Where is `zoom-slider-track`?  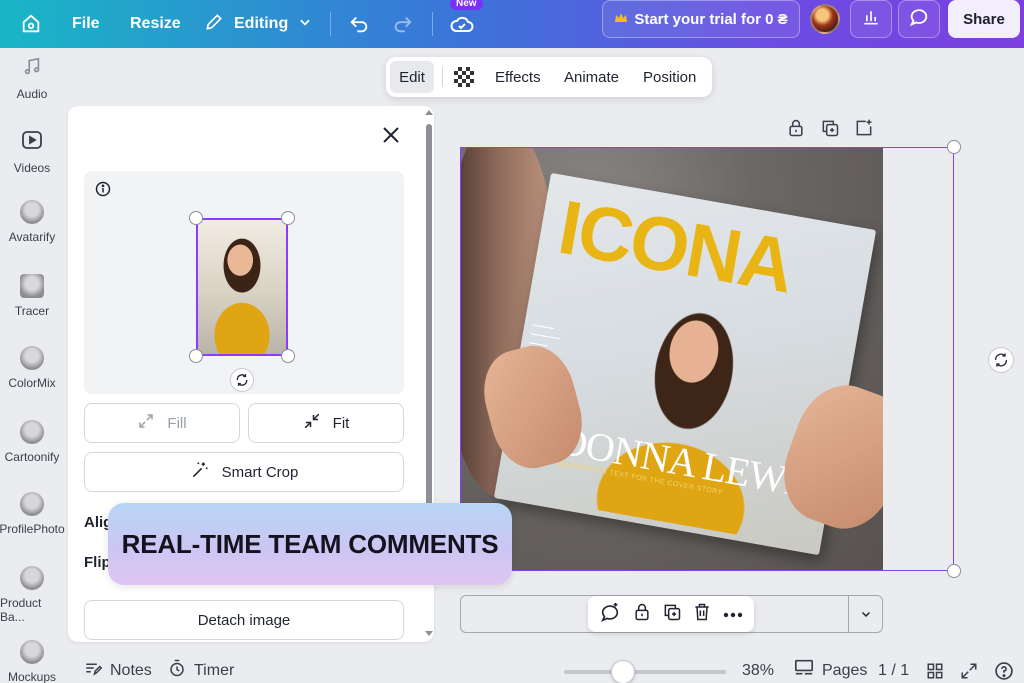
zoom-slider-track is located at coordinates (645, 672).